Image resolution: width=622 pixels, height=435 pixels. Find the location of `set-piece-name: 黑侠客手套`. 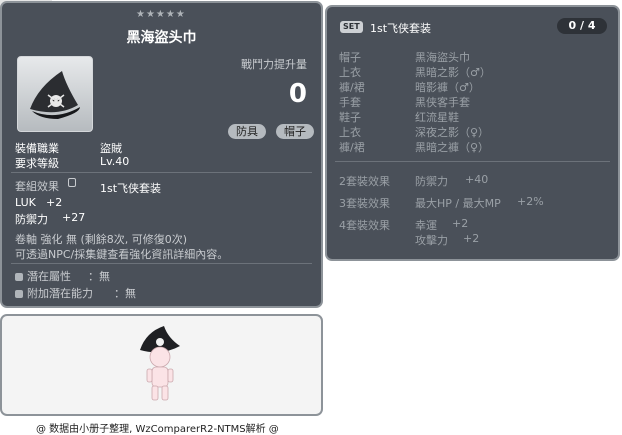

set-piece-name: 黑侠客手套 is located at coordinates (442, 102).